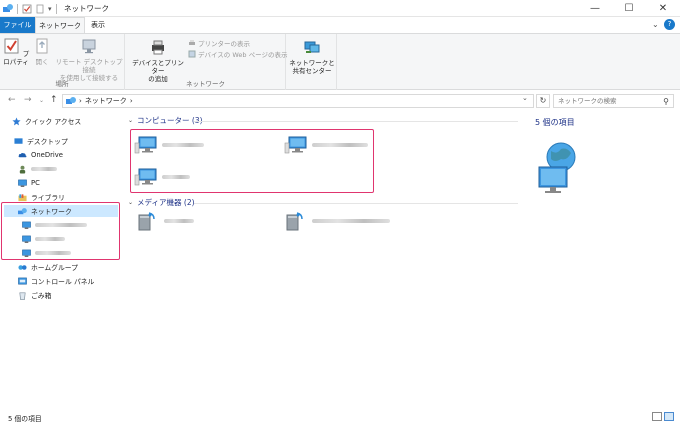 The image size is (680, 426). I want to click on properties-button: プロパティ, so click(16, 51).